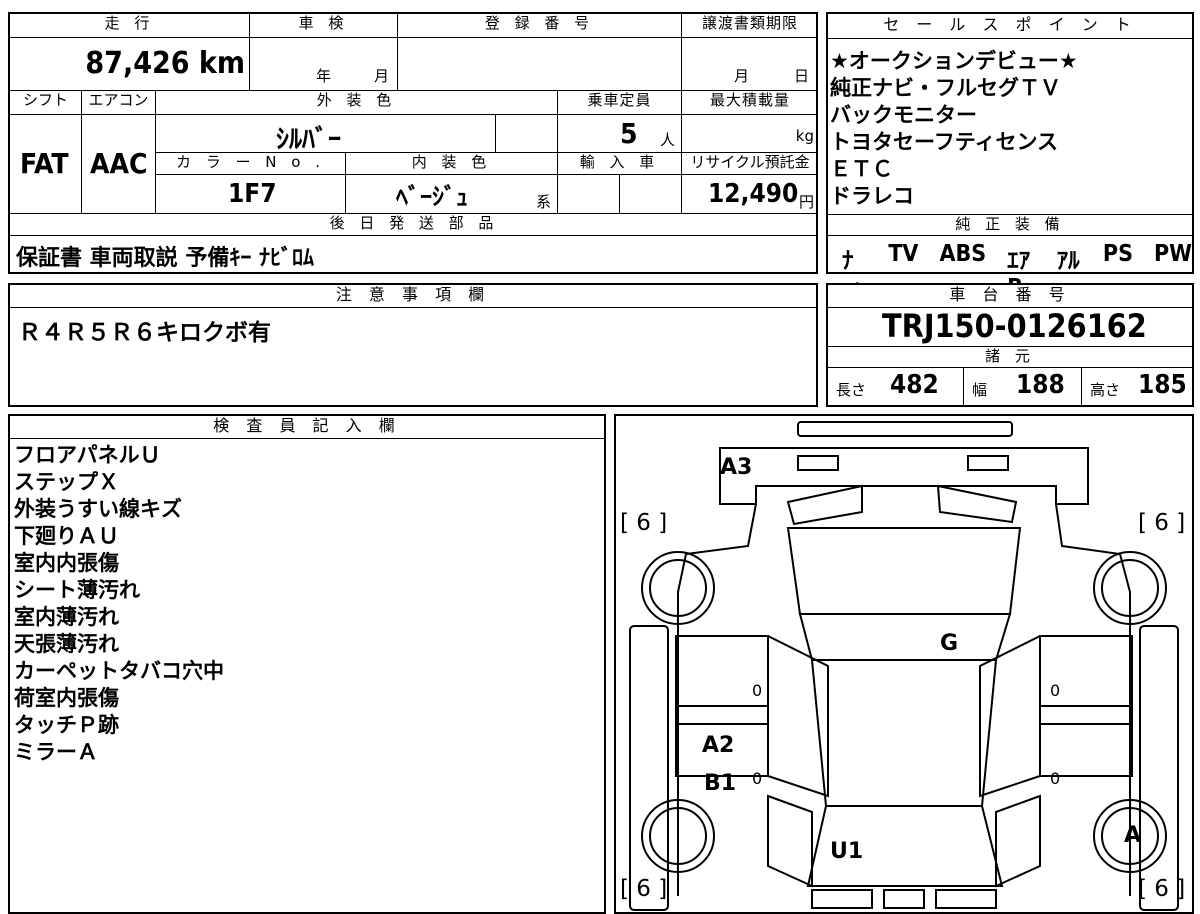  What do you see at coordinates (643, 523) in the screenshot?
I see `tire-tl: [ 6 ]` at bounding box center [643, 523].